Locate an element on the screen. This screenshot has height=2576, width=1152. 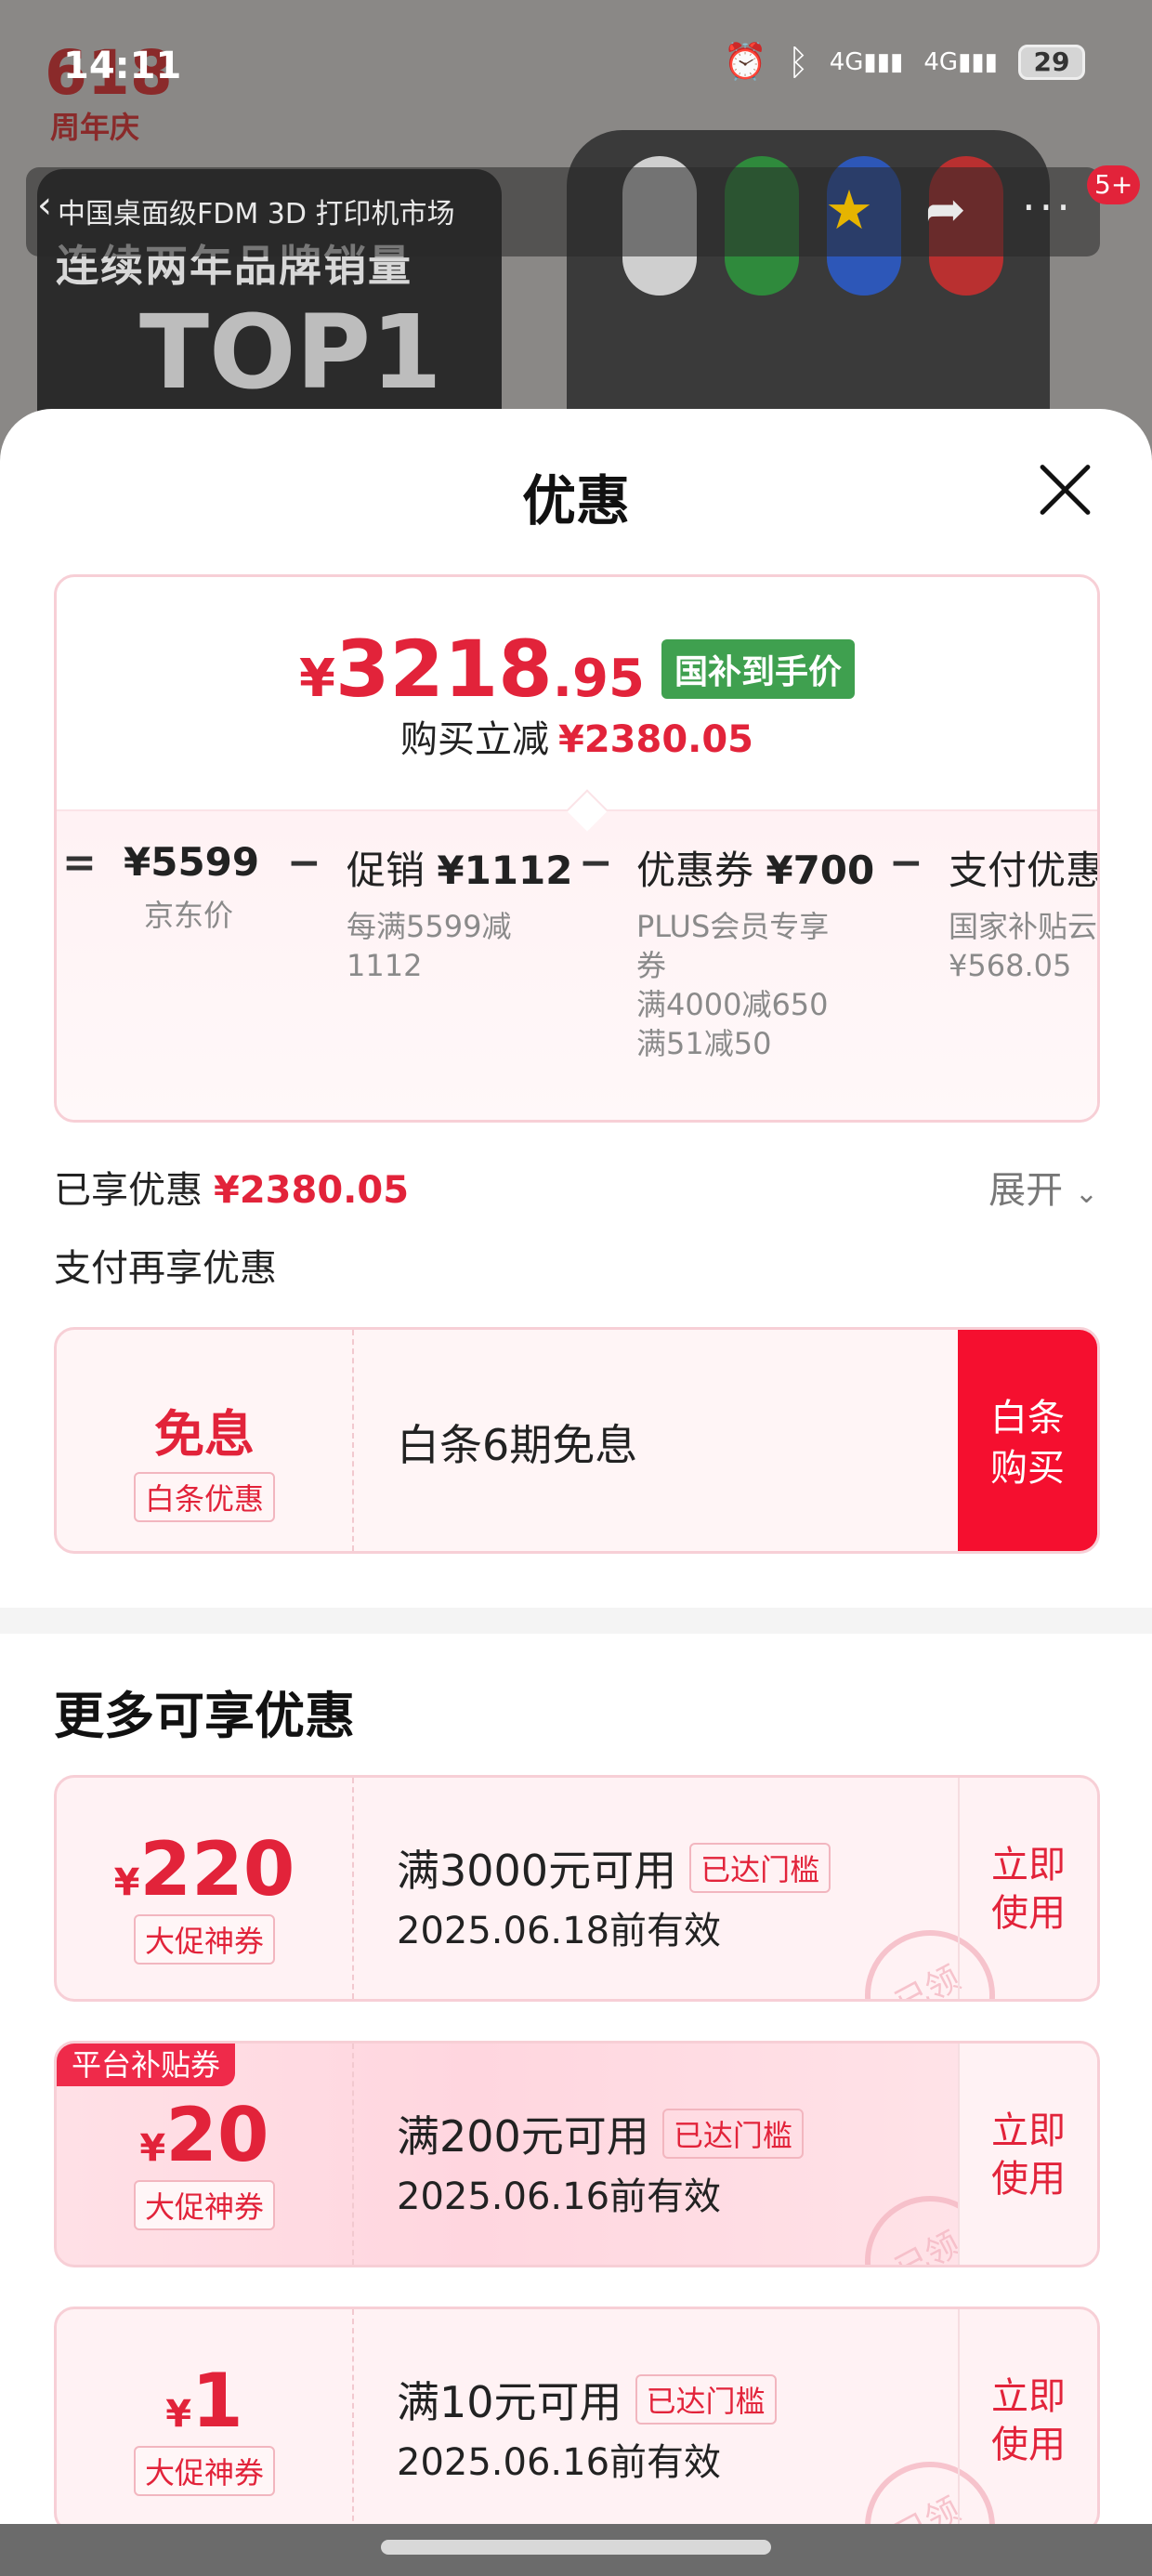
battery-icon: 29 is located at coordinates (1051, 62).